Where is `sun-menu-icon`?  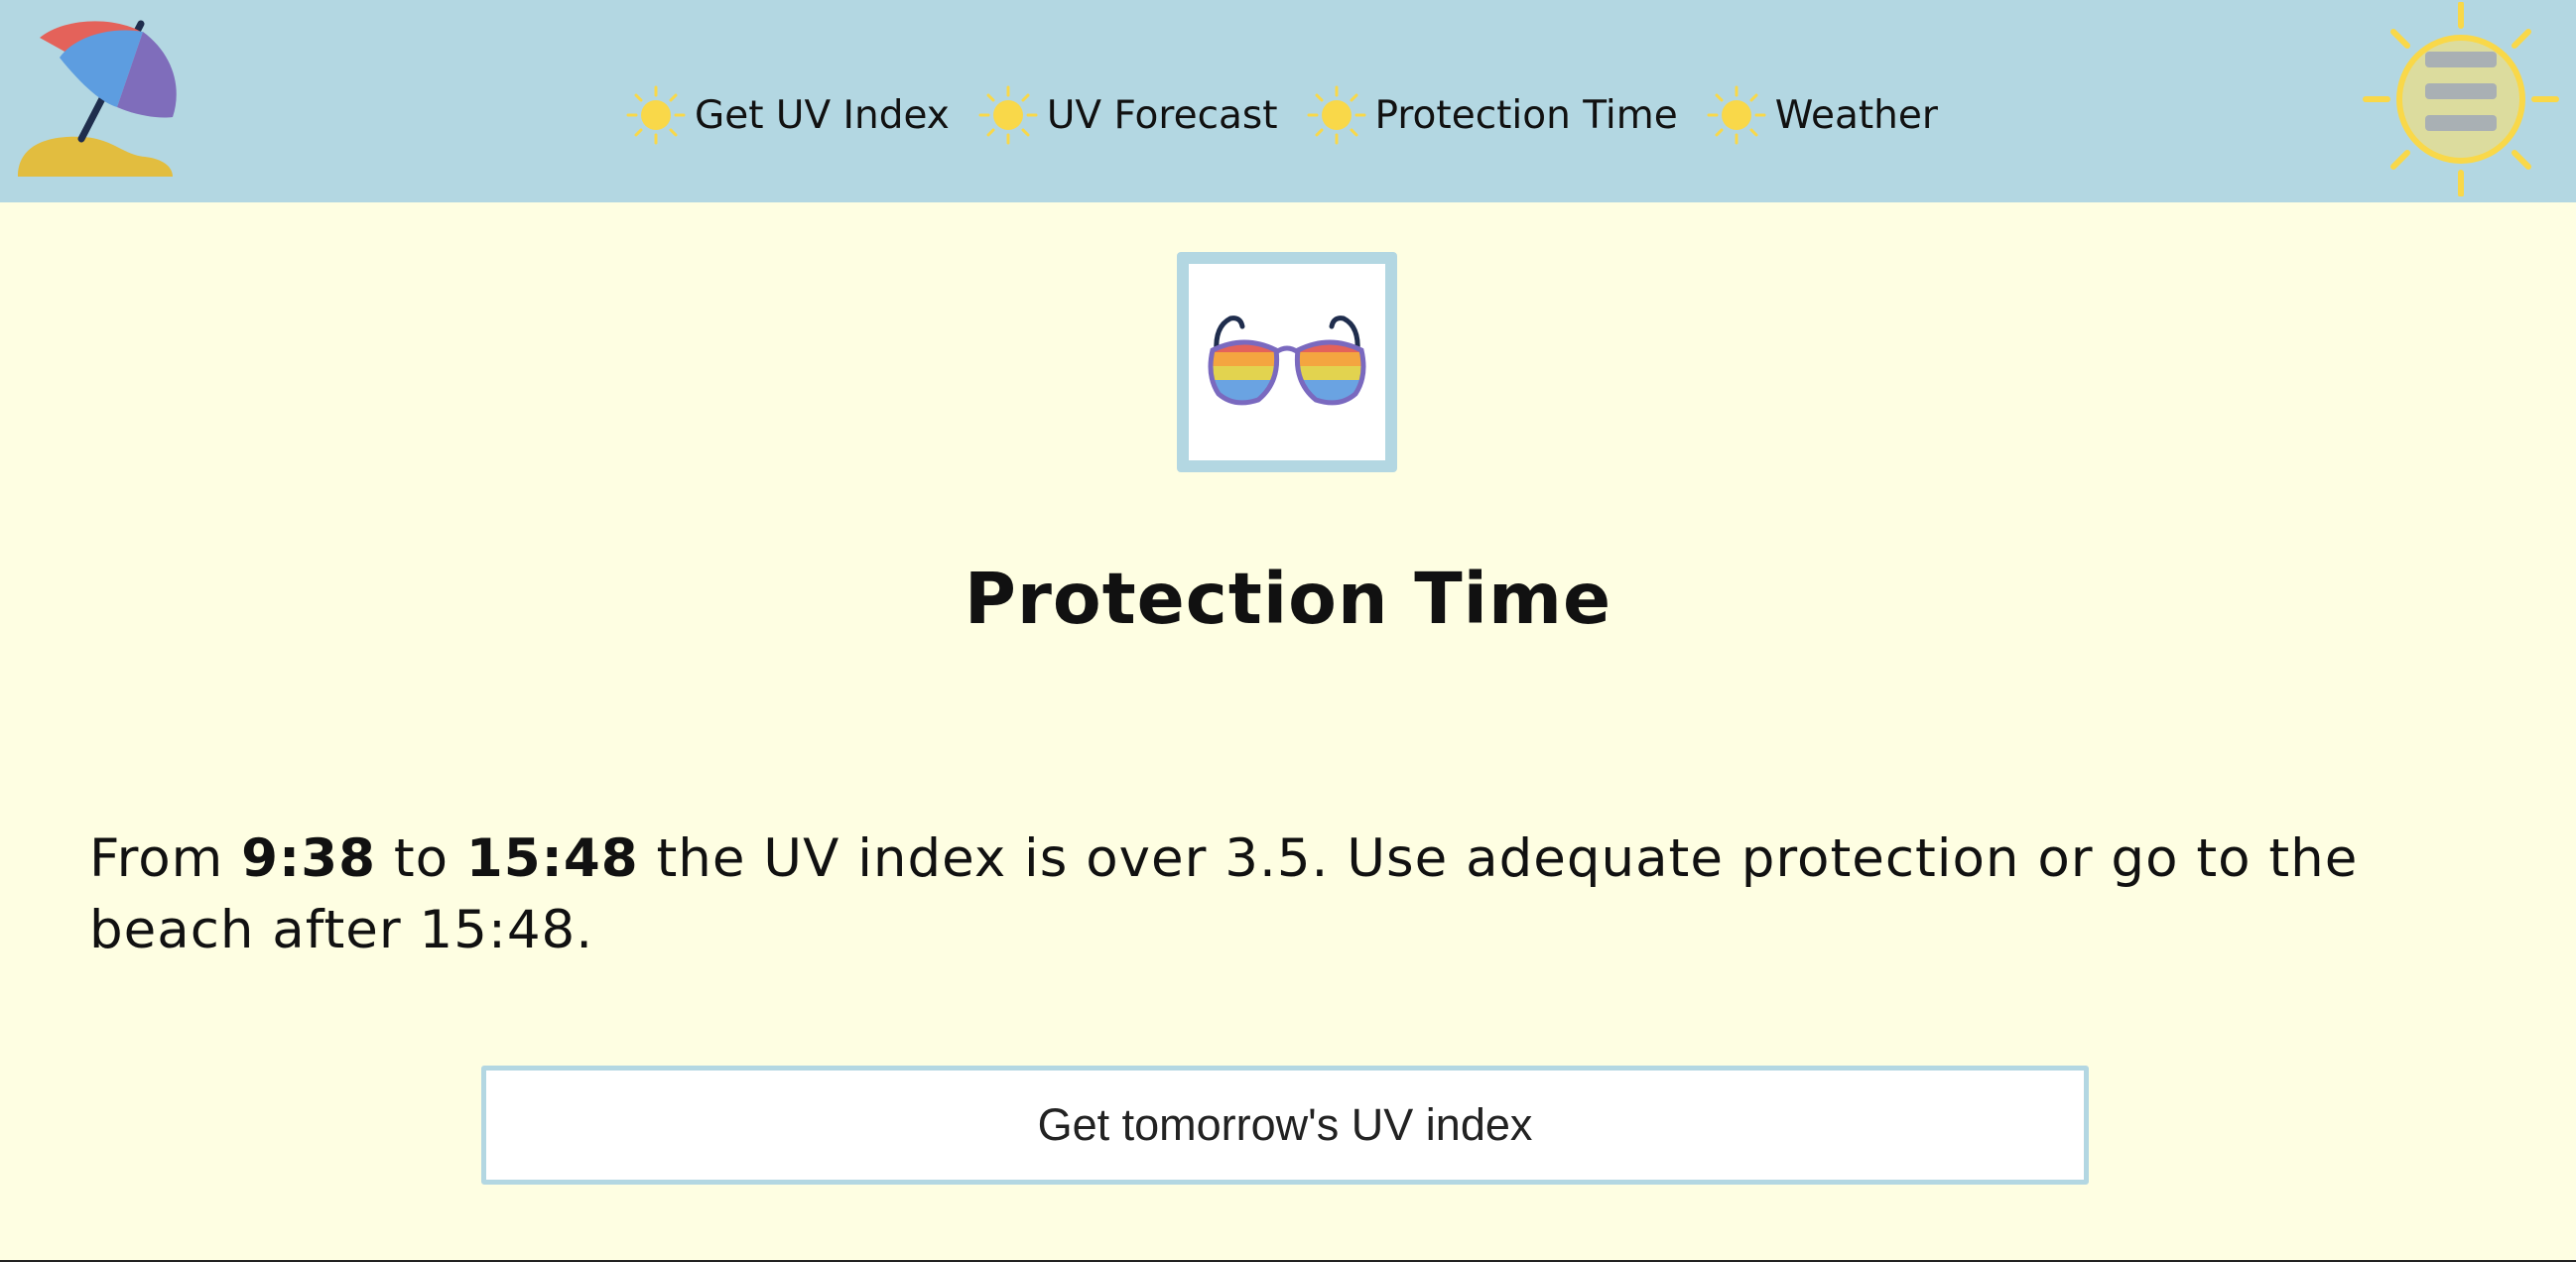
sun-menu-icon is located at coordinates (2461, 99).